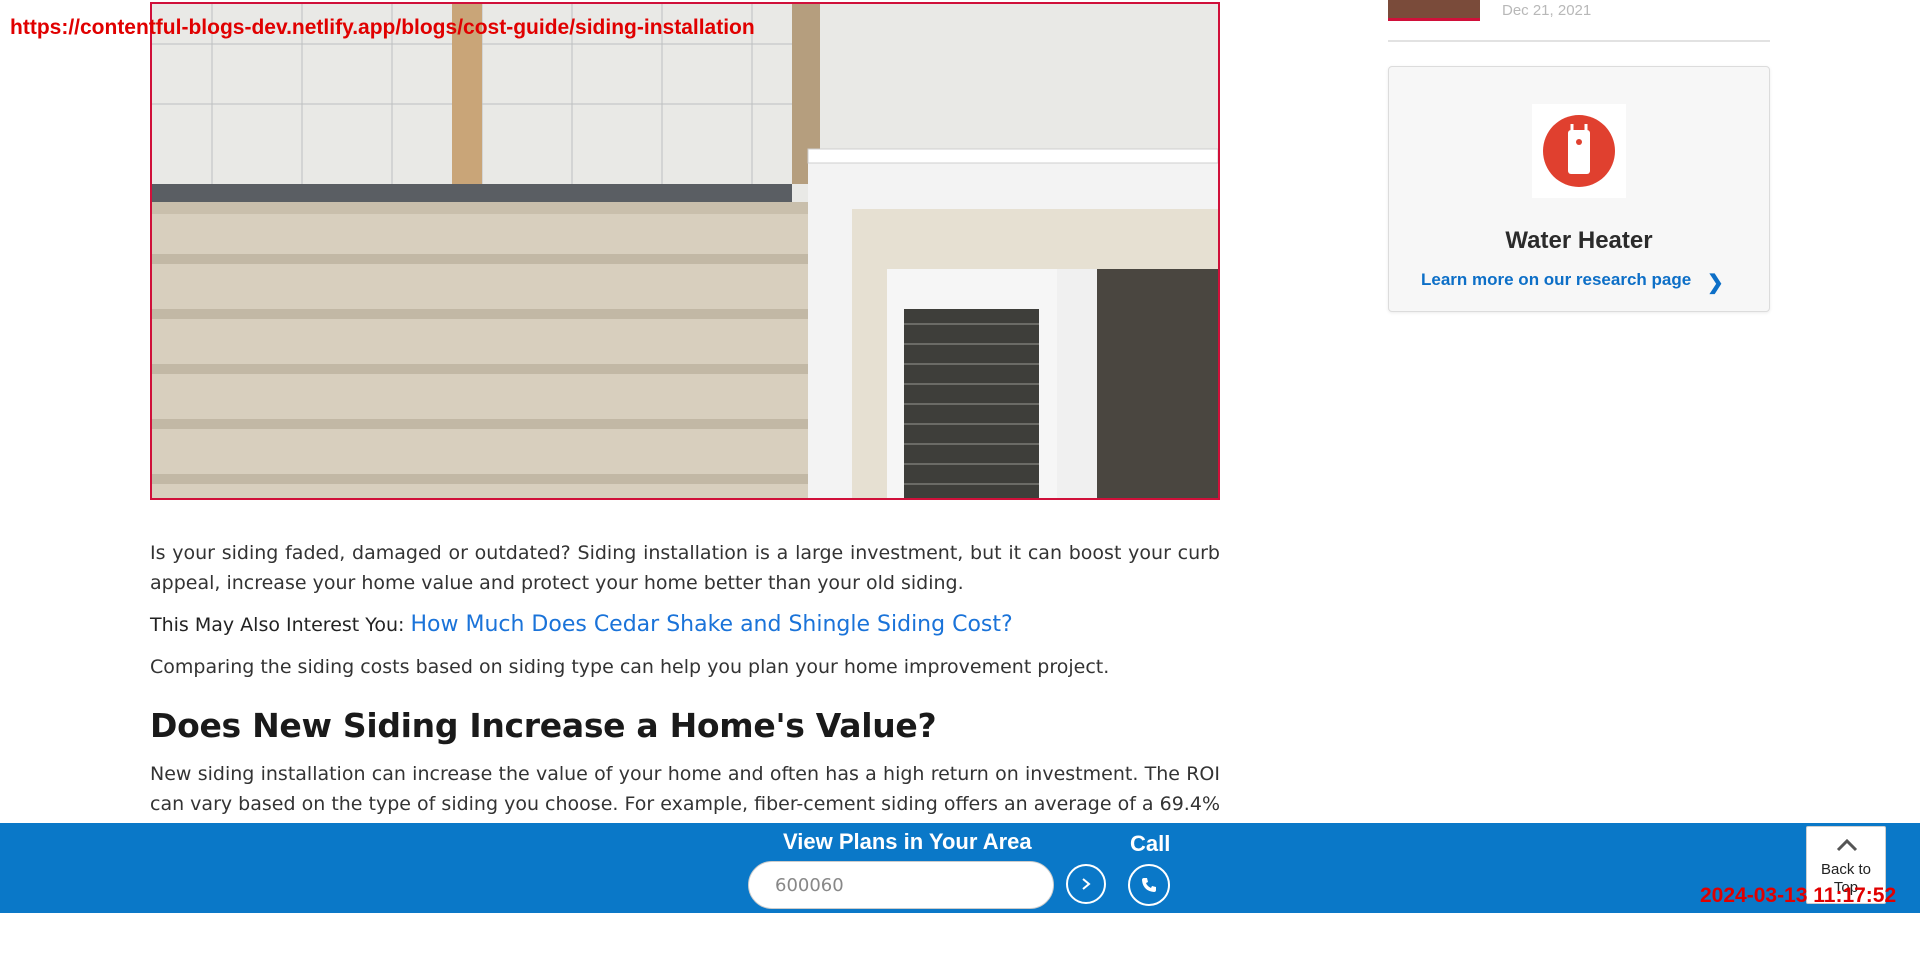 The image size is (1920, 963). Describe the element at coordinates (1579, 240) in the screenshot. I see `card-title: Water Heater` at that location.